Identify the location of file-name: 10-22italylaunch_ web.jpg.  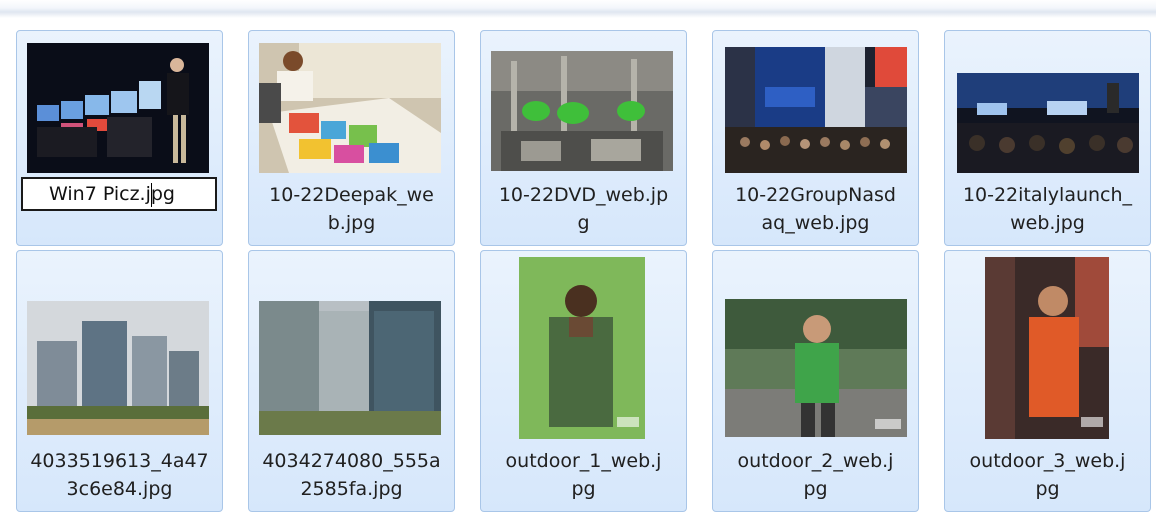
(1047, 209).